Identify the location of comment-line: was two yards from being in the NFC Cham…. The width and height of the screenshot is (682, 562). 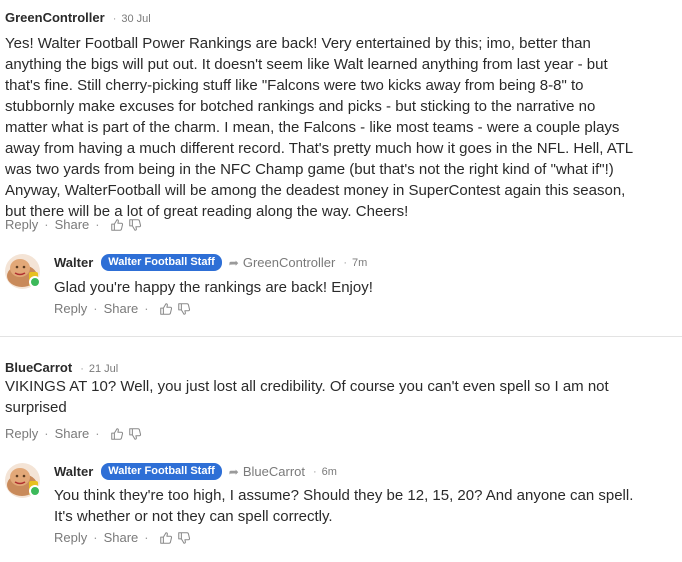
(309, 169).